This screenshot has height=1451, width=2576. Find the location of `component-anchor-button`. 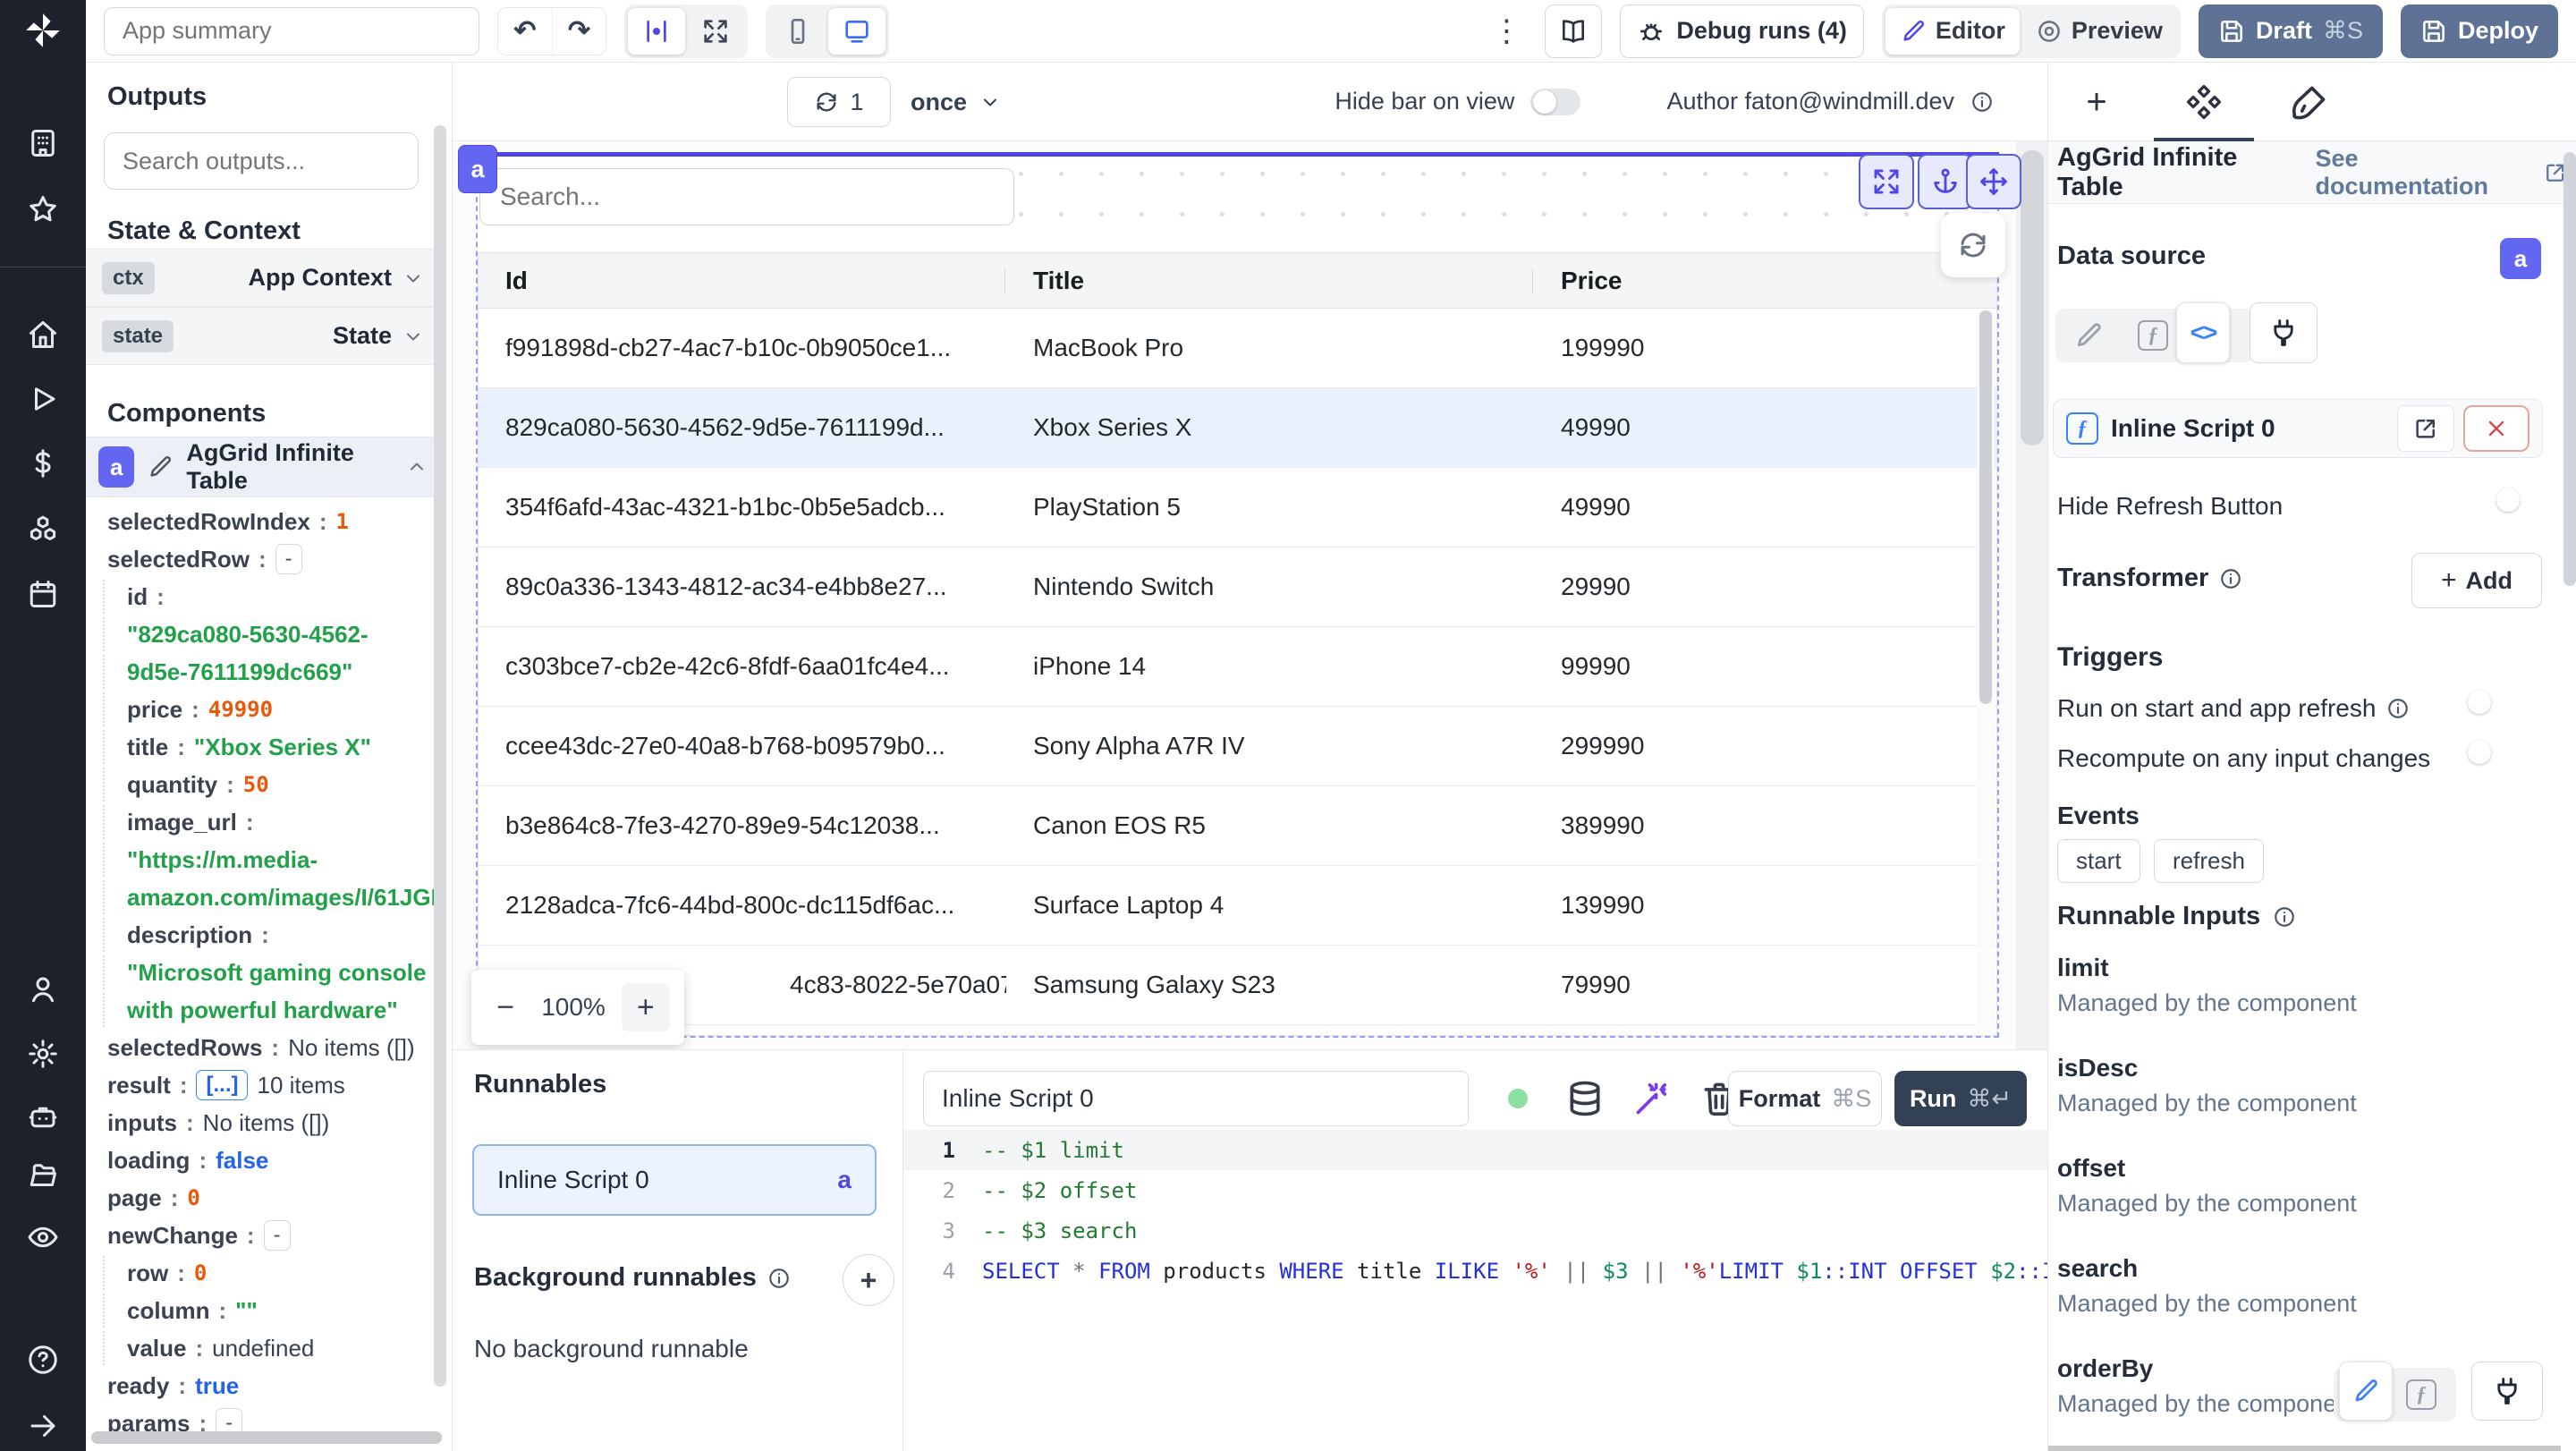

component-anchor-button is located at coordinates (1945, 181).